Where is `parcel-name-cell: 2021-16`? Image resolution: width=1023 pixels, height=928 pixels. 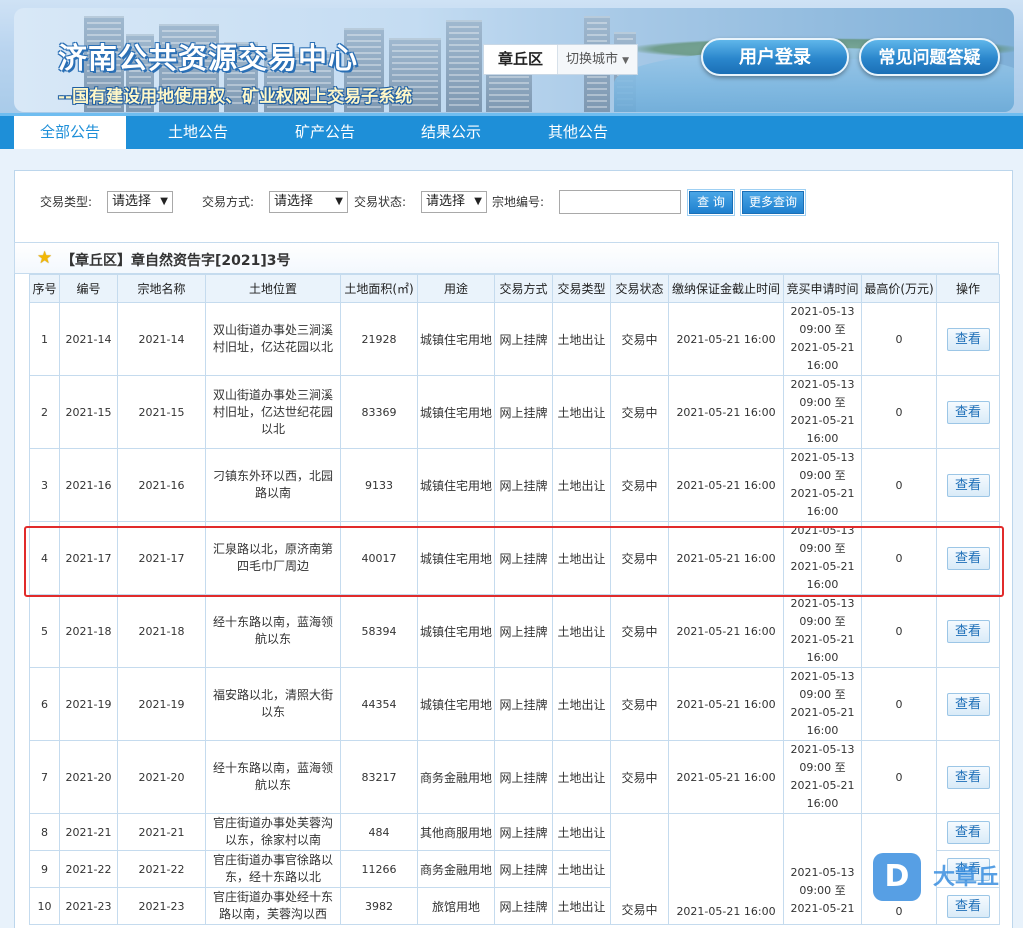 parcel-name-cell: 2021-16 is located at coordinates (161, 485).